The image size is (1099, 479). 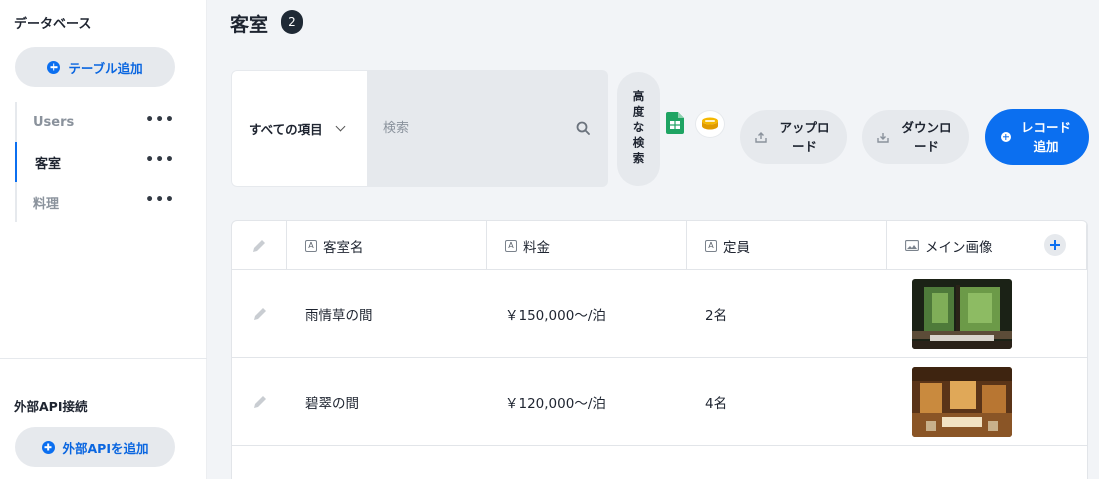 I want to click on add-record-button: レコード追加, so click(x=1037, y=137).